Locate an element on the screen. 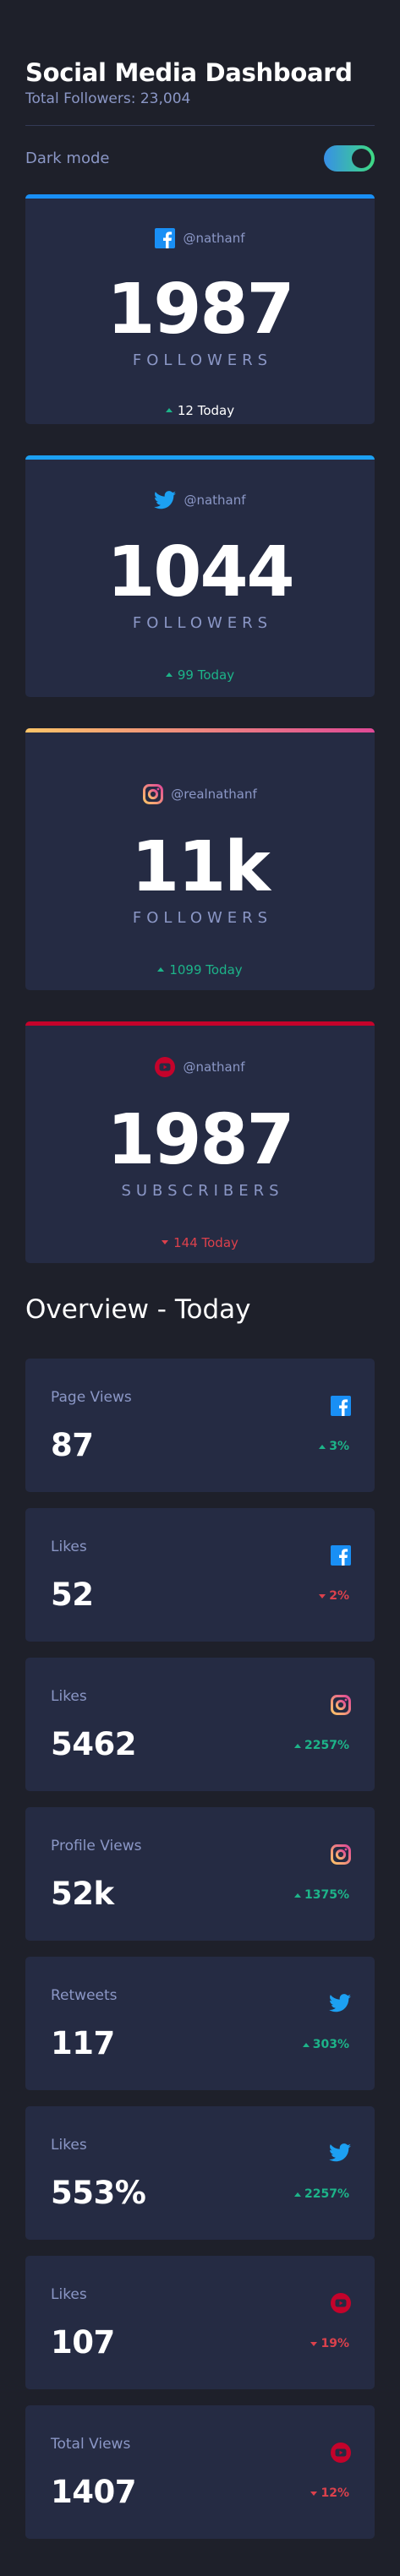  overview-card-page-views: Page Views 87 3% is located at coordinates (200, 1425).